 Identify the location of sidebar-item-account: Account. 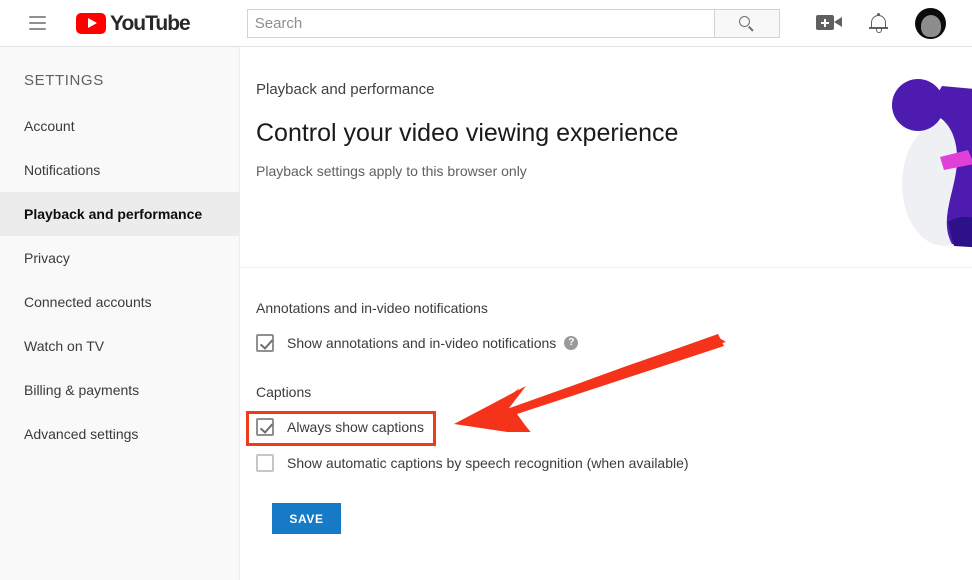
(119, 126).